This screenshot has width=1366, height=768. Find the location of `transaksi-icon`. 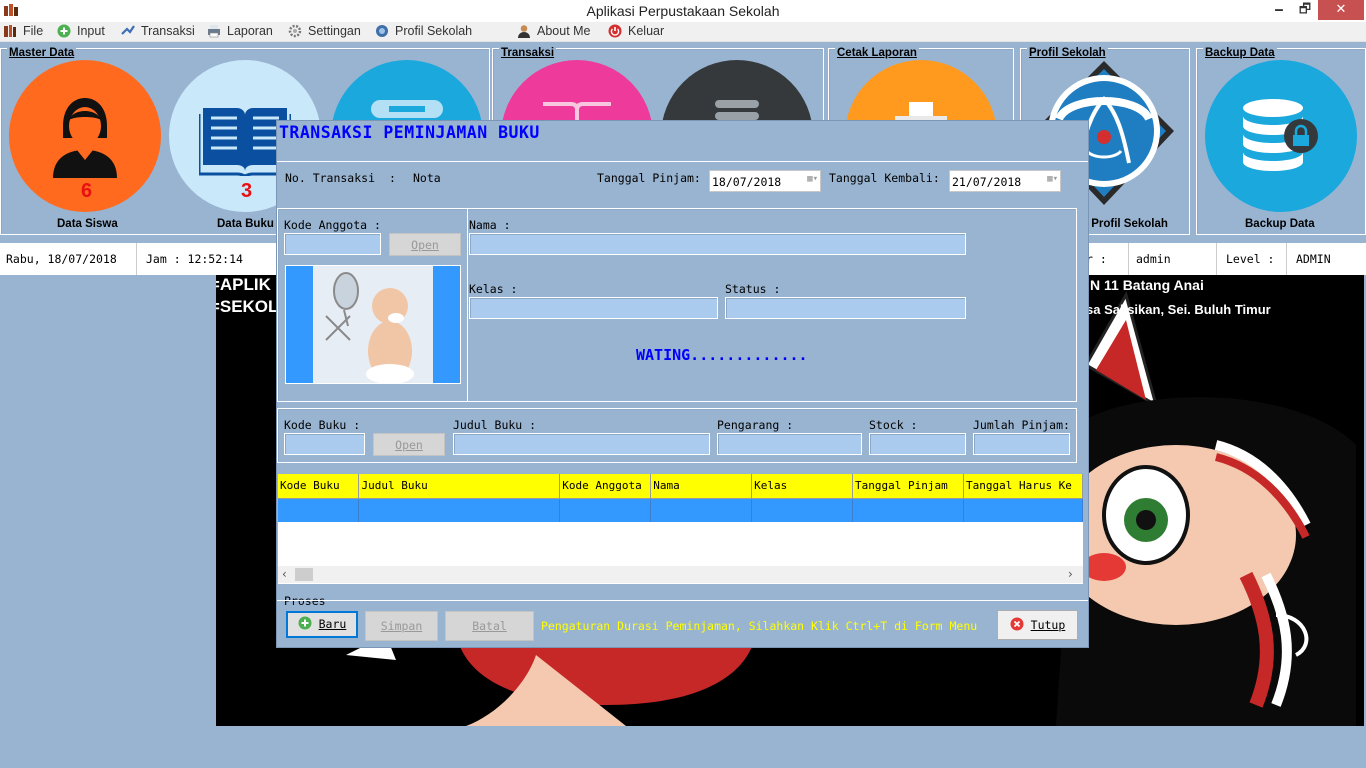

transaksi-icon is located at coordinates (128, 30).